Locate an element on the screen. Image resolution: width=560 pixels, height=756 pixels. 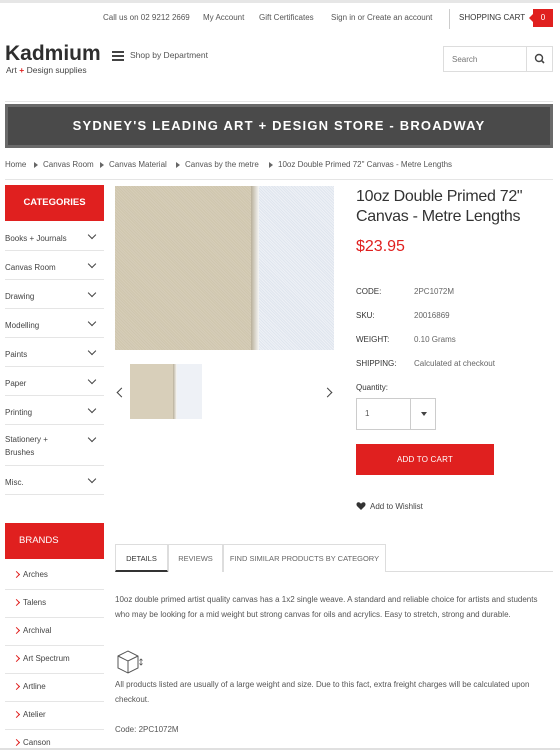
quantity-select: 1 is located at coordinates (396, 414).